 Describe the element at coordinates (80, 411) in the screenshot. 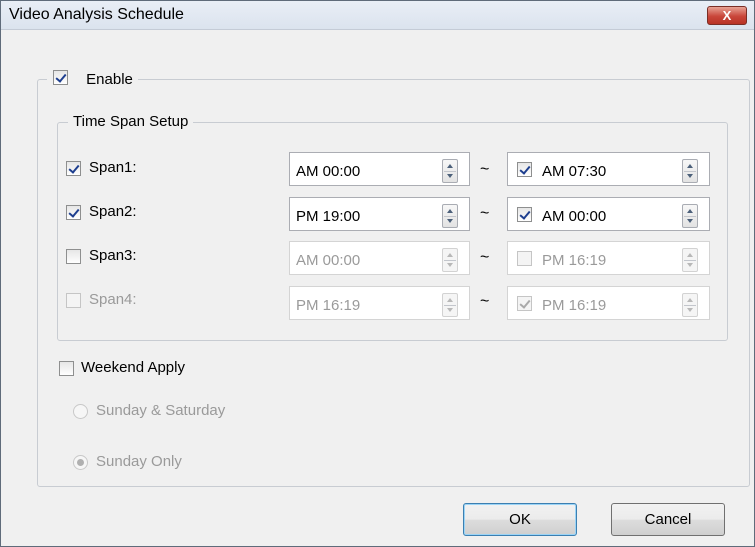

I see `sunday-saturday-radio` at that location.